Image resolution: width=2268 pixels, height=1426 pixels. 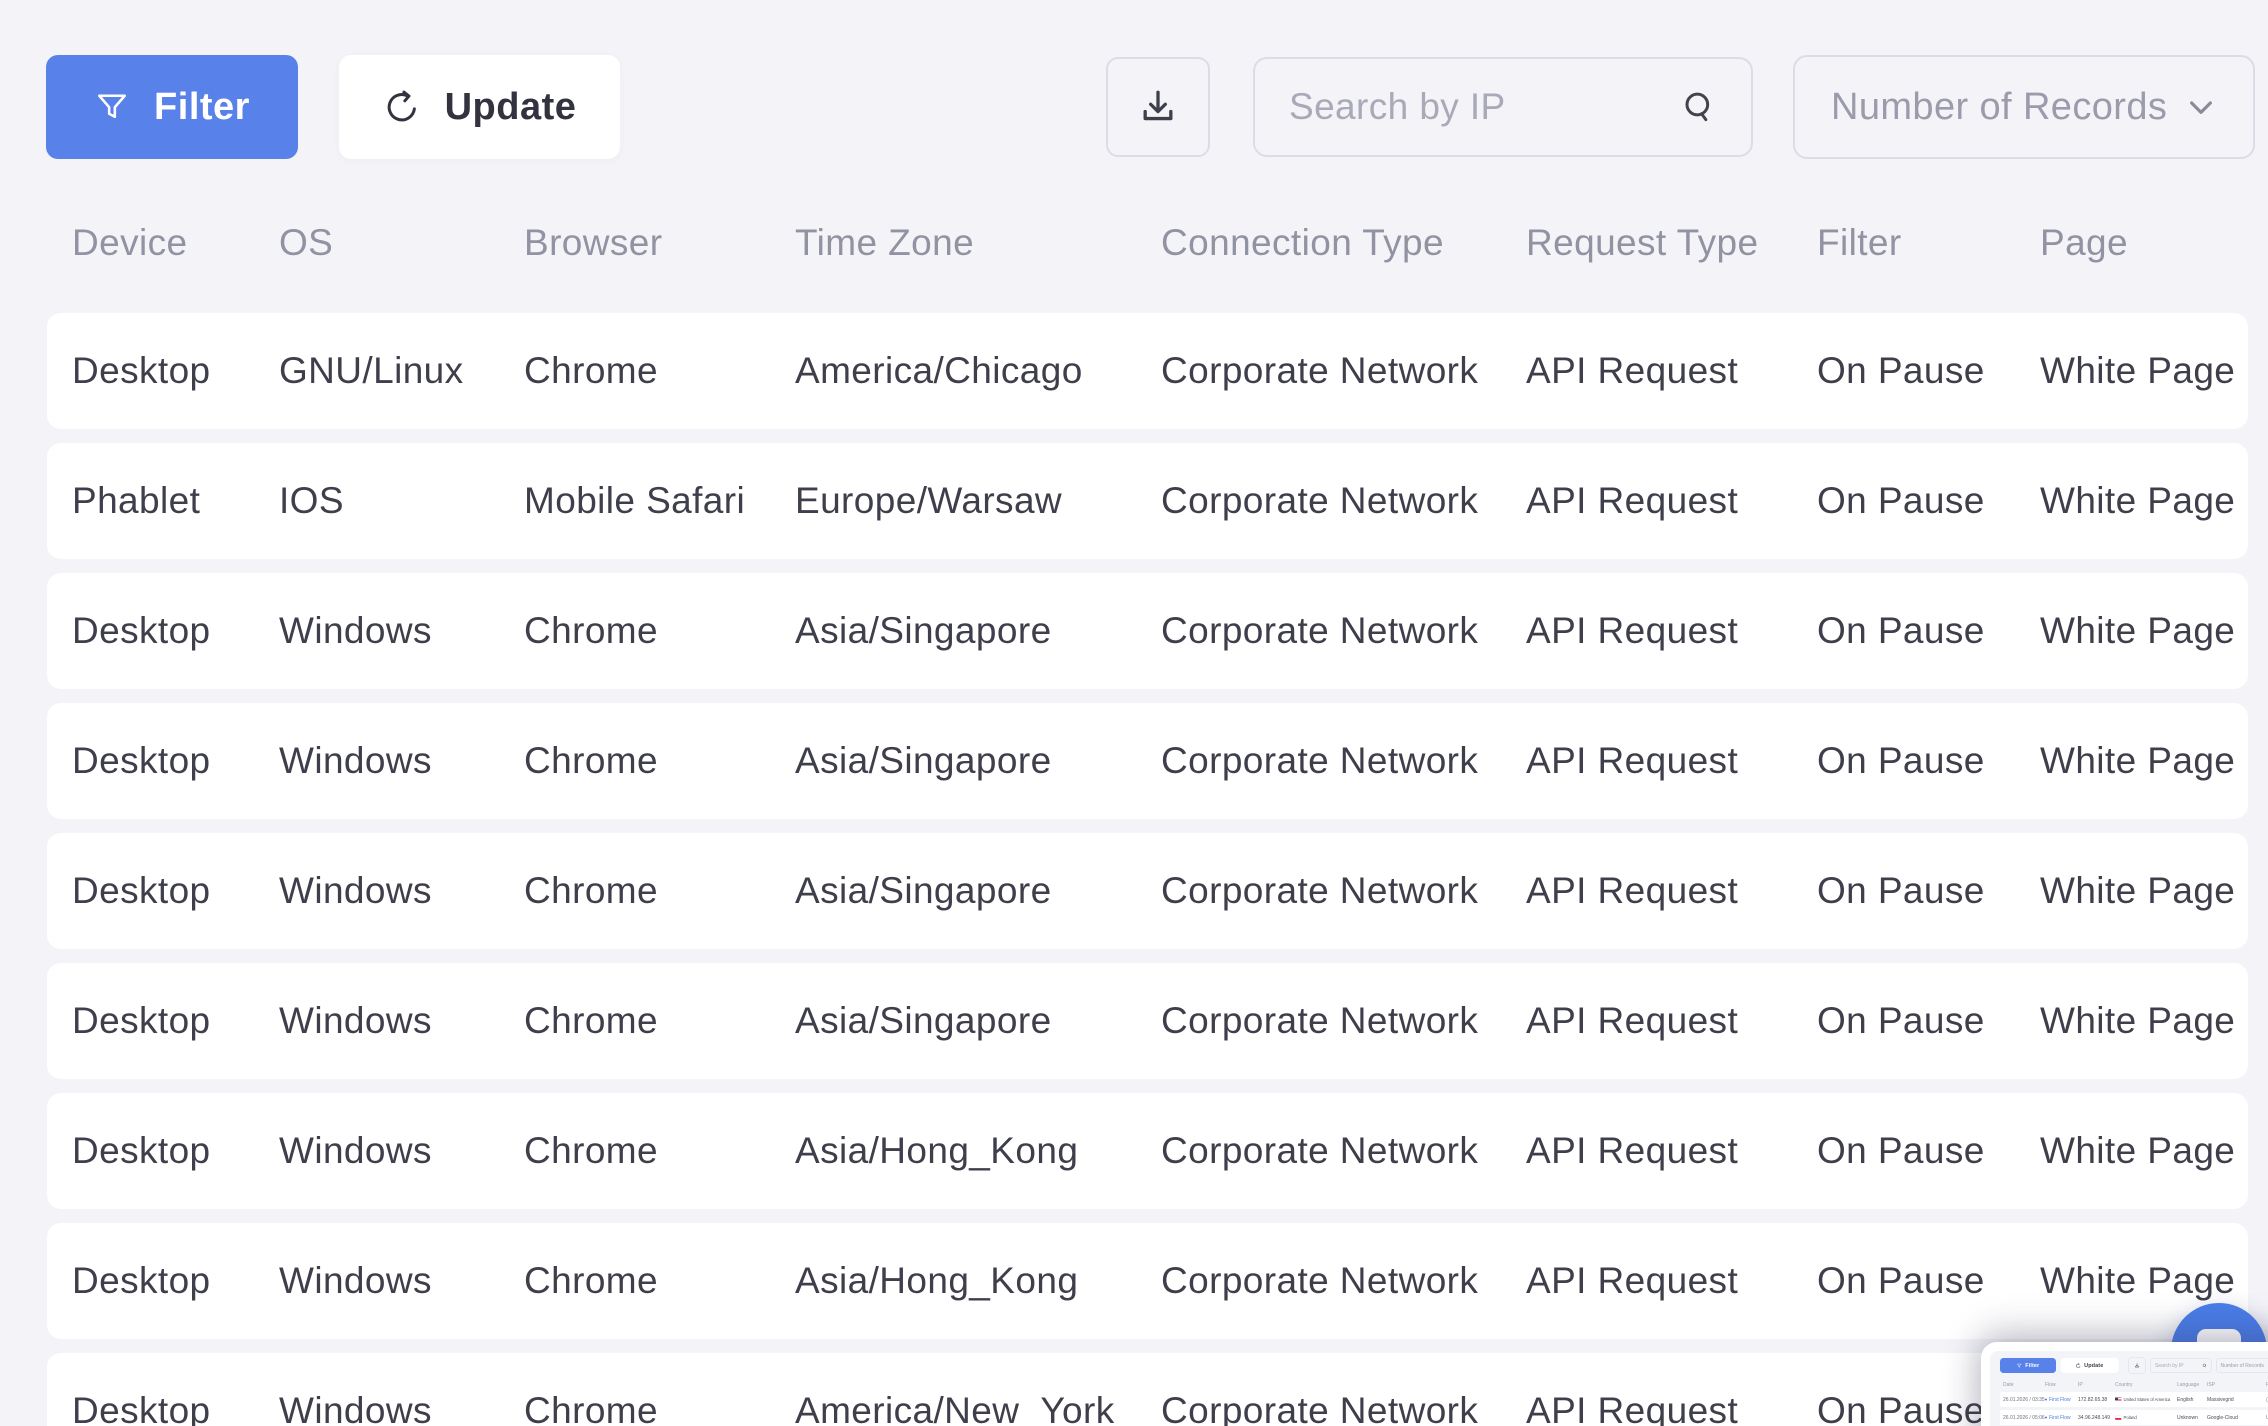 What do you see at coordinates (1999, 106) in the screenshot?
I see `number-of-records-label: Number of Records` at bounding box center [1999, 106].